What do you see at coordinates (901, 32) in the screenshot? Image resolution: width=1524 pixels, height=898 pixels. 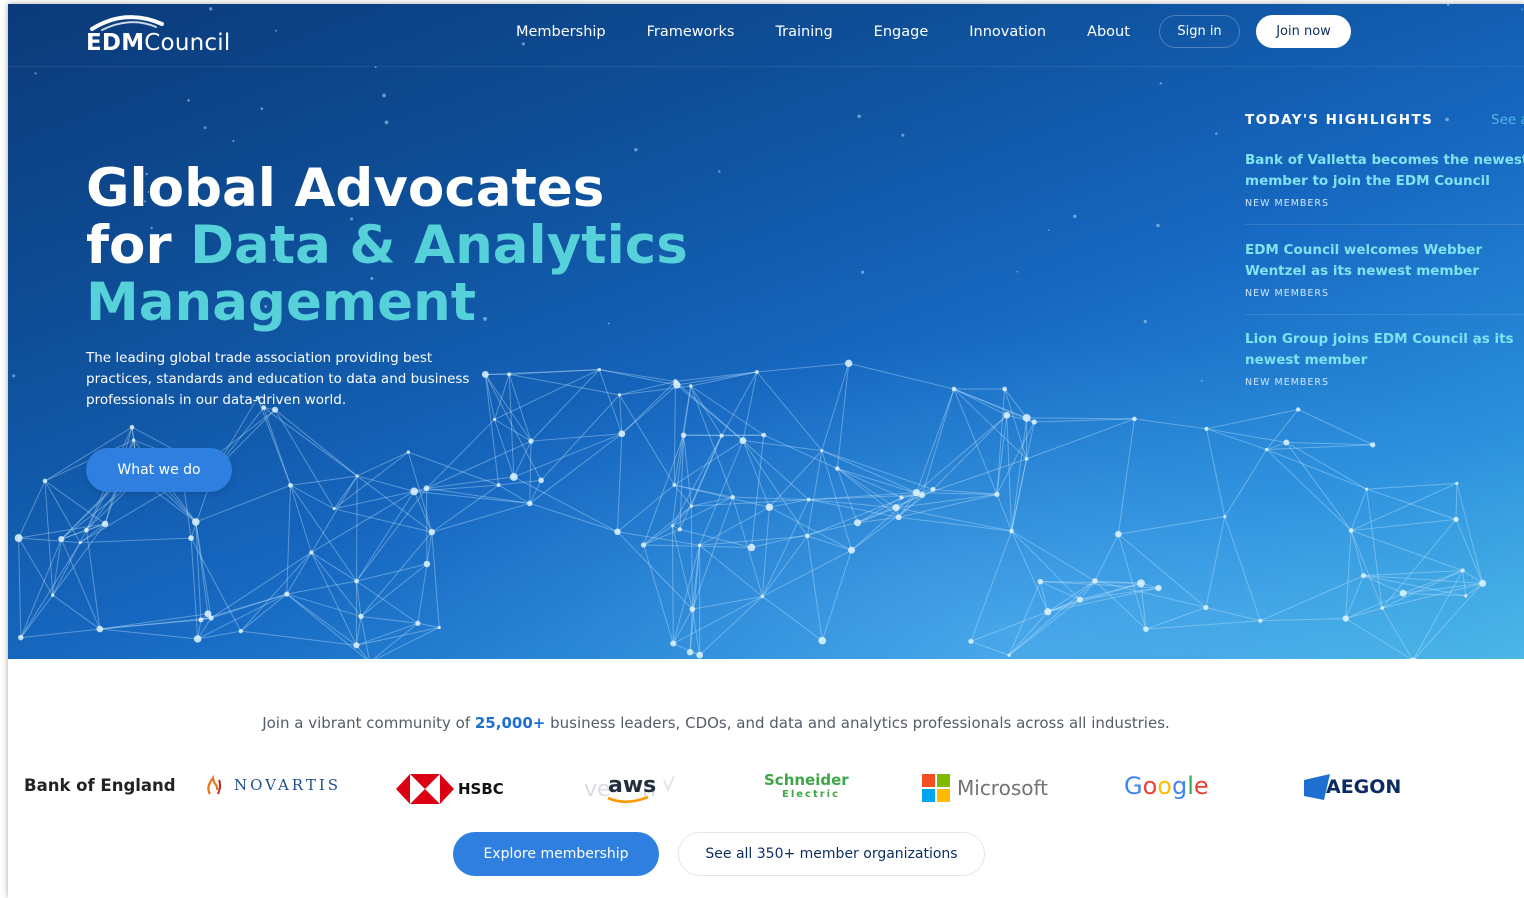 I see `nav-engage: Engage` at bounding box center [901, 32].